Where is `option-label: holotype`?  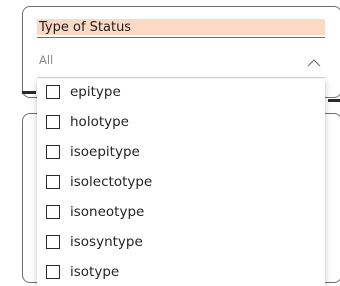 option-label: holotype is located at coordinates (99, 122).